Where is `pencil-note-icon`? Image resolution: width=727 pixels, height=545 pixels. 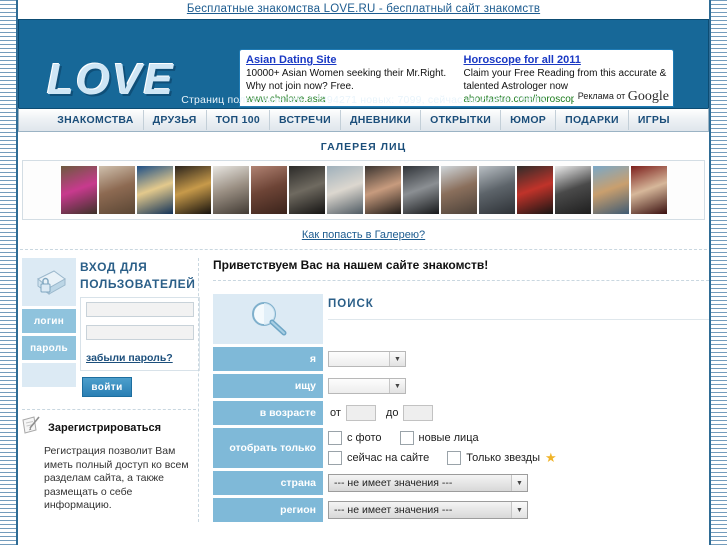
pencil-note-icon is located at coordinates (32, 427).